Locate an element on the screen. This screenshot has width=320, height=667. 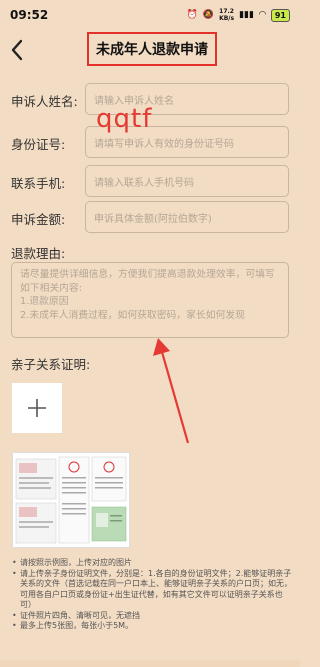
amount-row: 申诉金额: 申诉具体金额(阿拉伯数字) is located at coordinates (150, 218).